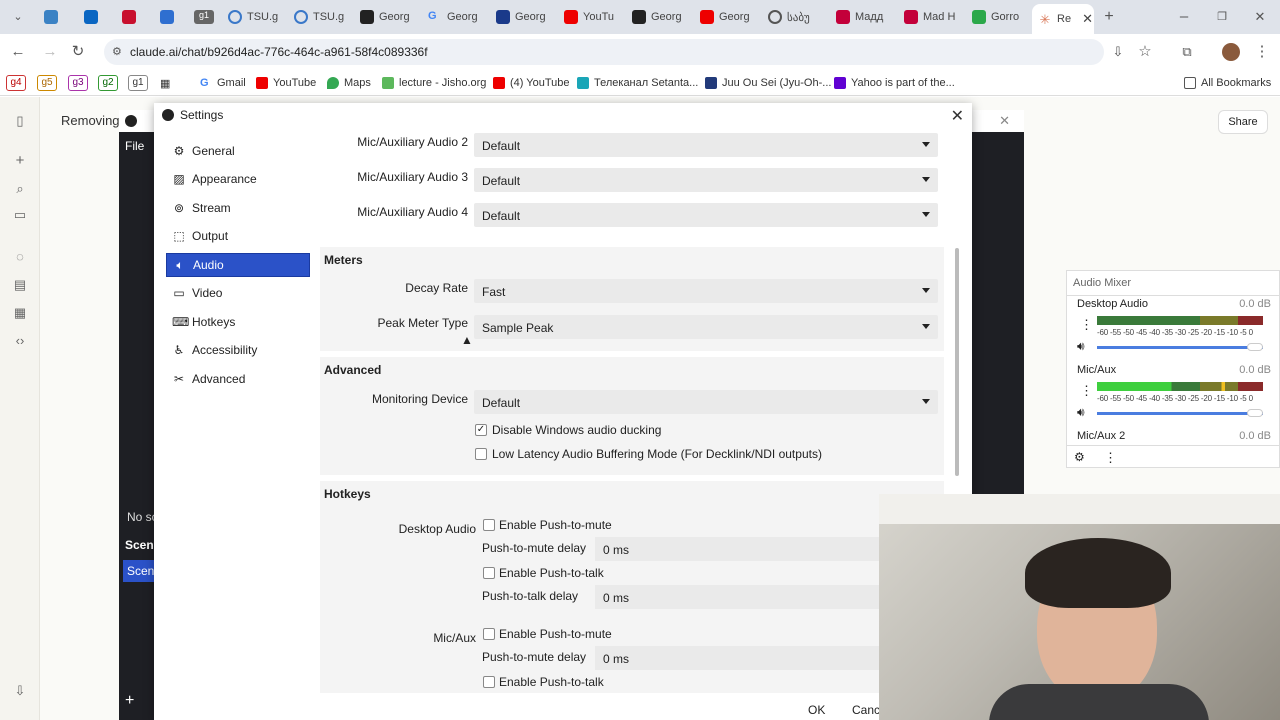 The image size is (1280, 720). Describe the element at coordinates (238, 293) in the screenshot. I see `sidebar-item-video: ▭ Video` at that location.